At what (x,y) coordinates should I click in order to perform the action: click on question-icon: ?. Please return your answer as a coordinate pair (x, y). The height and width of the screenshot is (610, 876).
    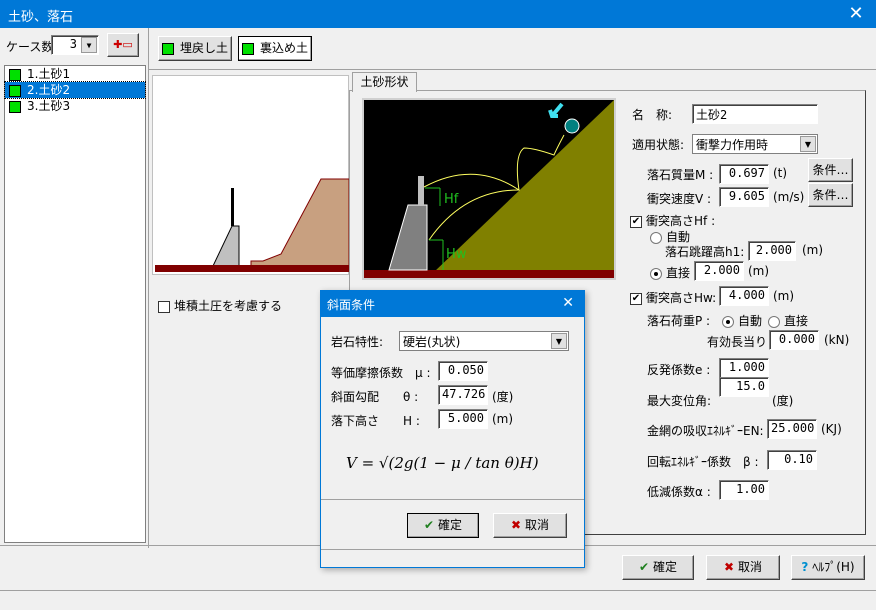
    Looking at the image, I should click on (805, 567).